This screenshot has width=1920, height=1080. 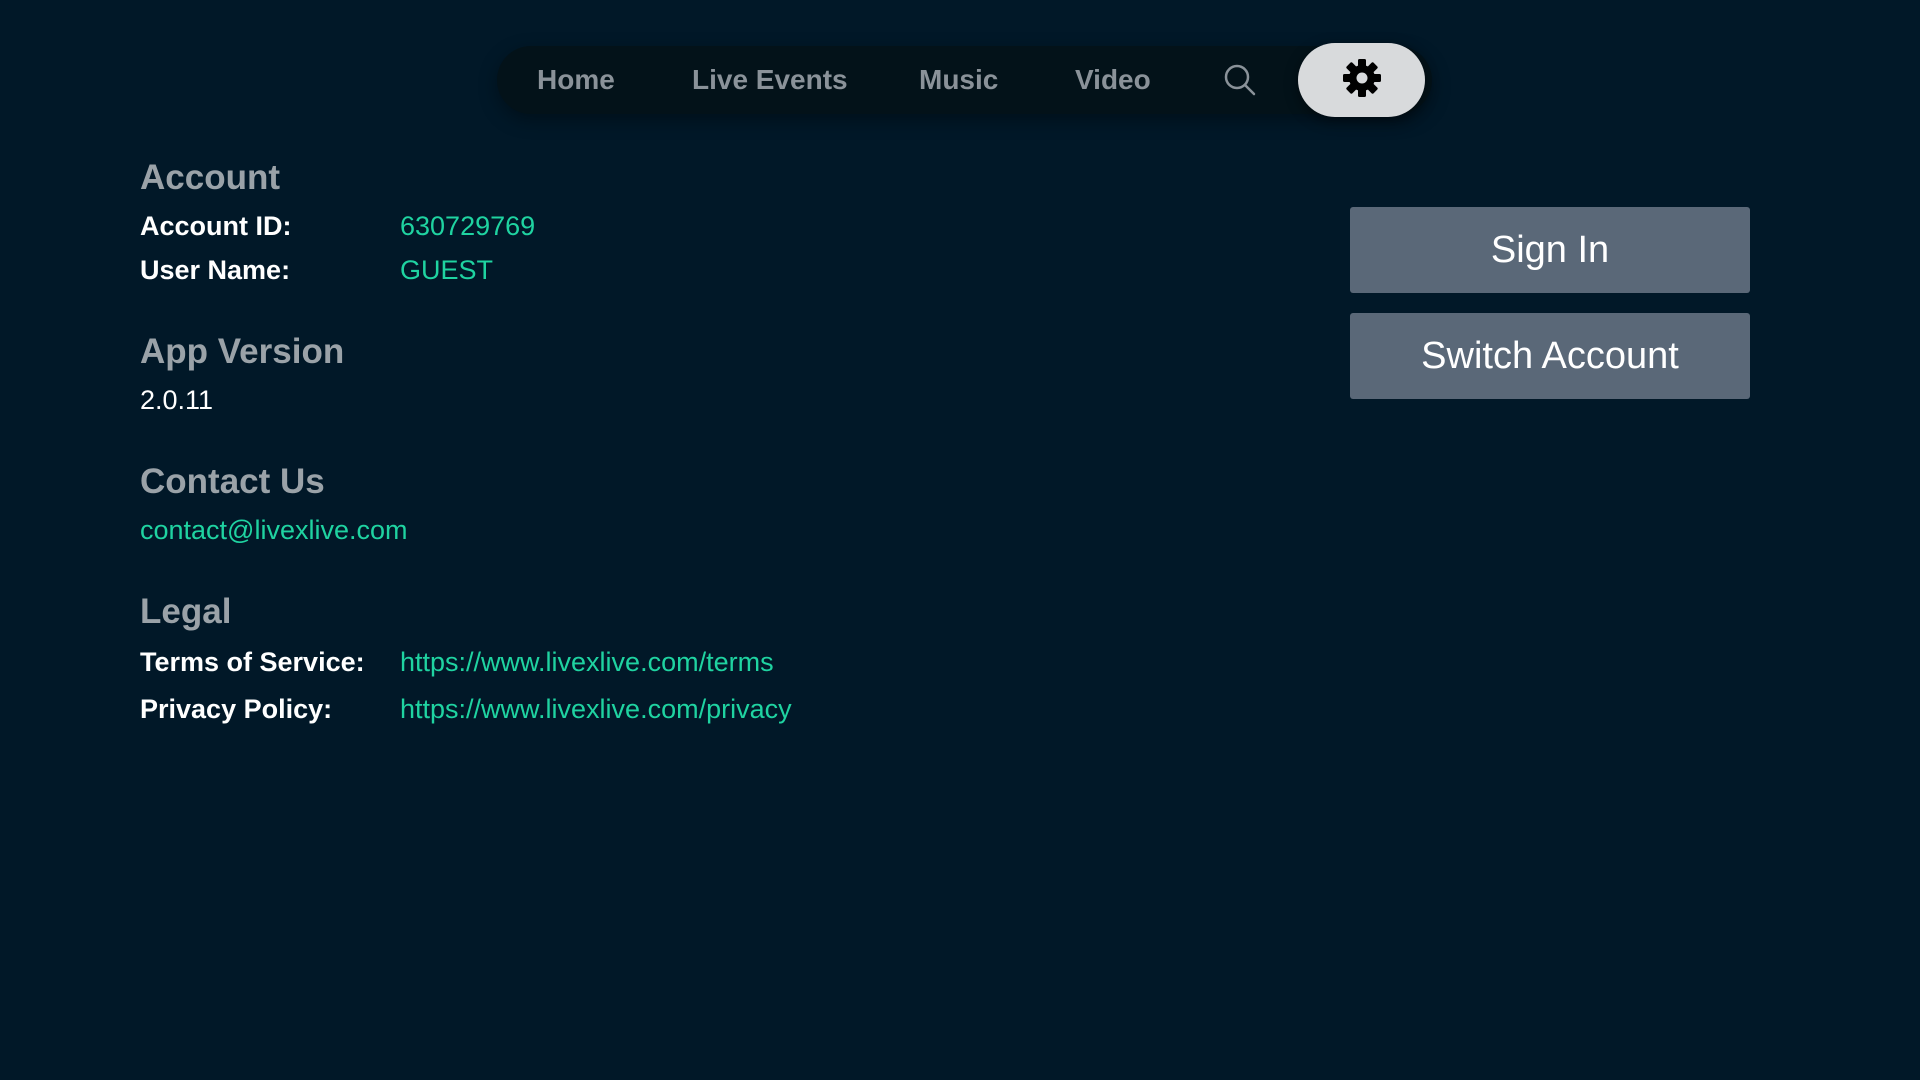 I want to click on terms-link: https://www.livexlive.com/terms, so click(x=587, y=662).